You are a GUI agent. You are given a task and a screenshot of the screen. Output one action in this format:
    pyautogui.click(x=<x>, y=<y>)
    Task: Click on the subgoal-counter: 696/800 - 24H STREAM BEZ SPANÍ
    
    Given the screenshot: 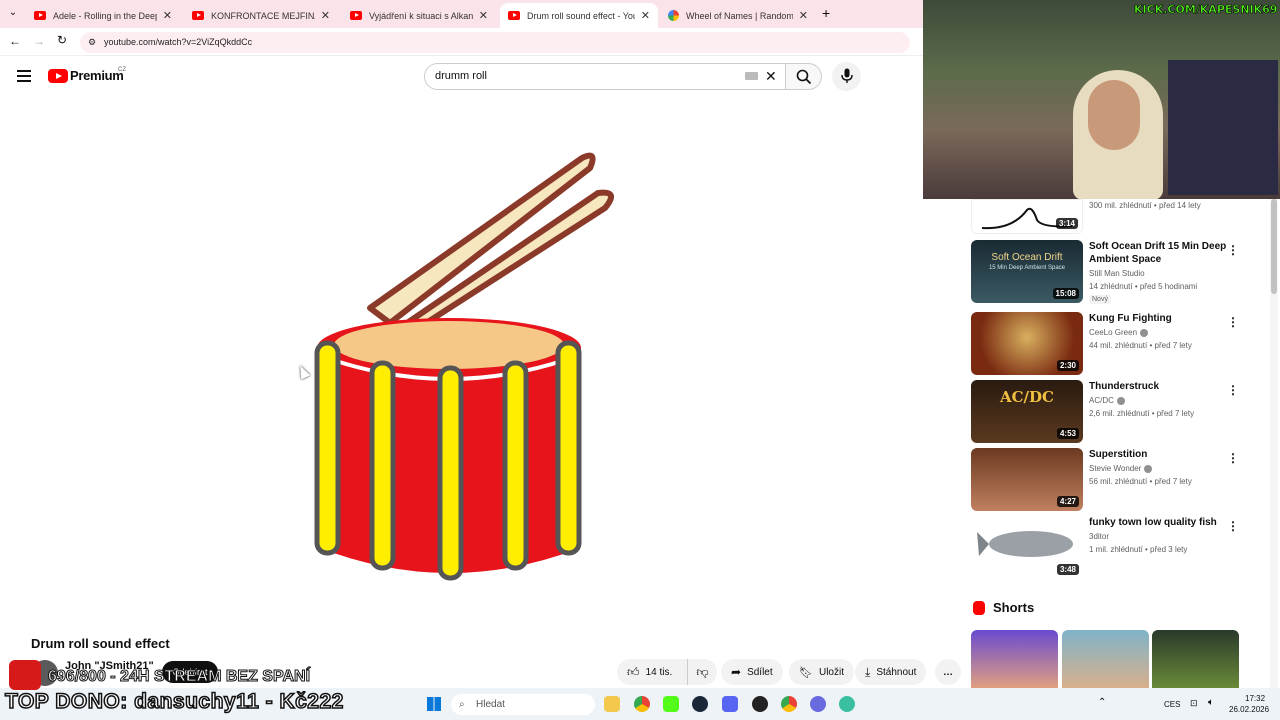 What is the action you would take?
    pyautogui.click(x=179, y=677)
    